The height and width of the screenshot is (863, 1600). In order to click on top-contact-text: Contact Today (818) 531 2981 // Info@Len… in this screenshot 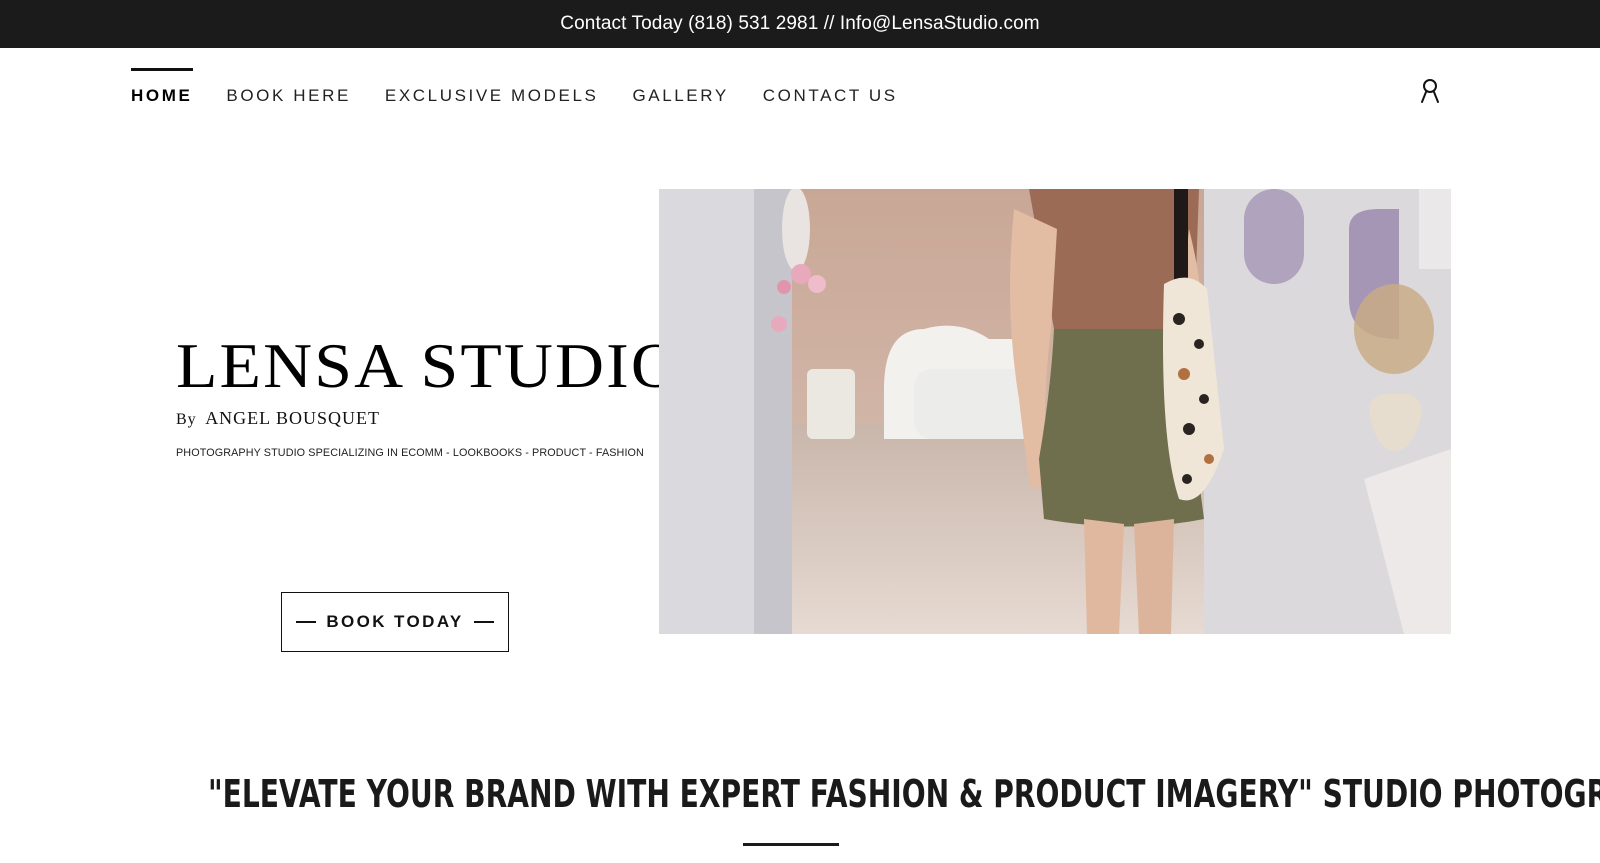, I will do `click(800, 23)`.